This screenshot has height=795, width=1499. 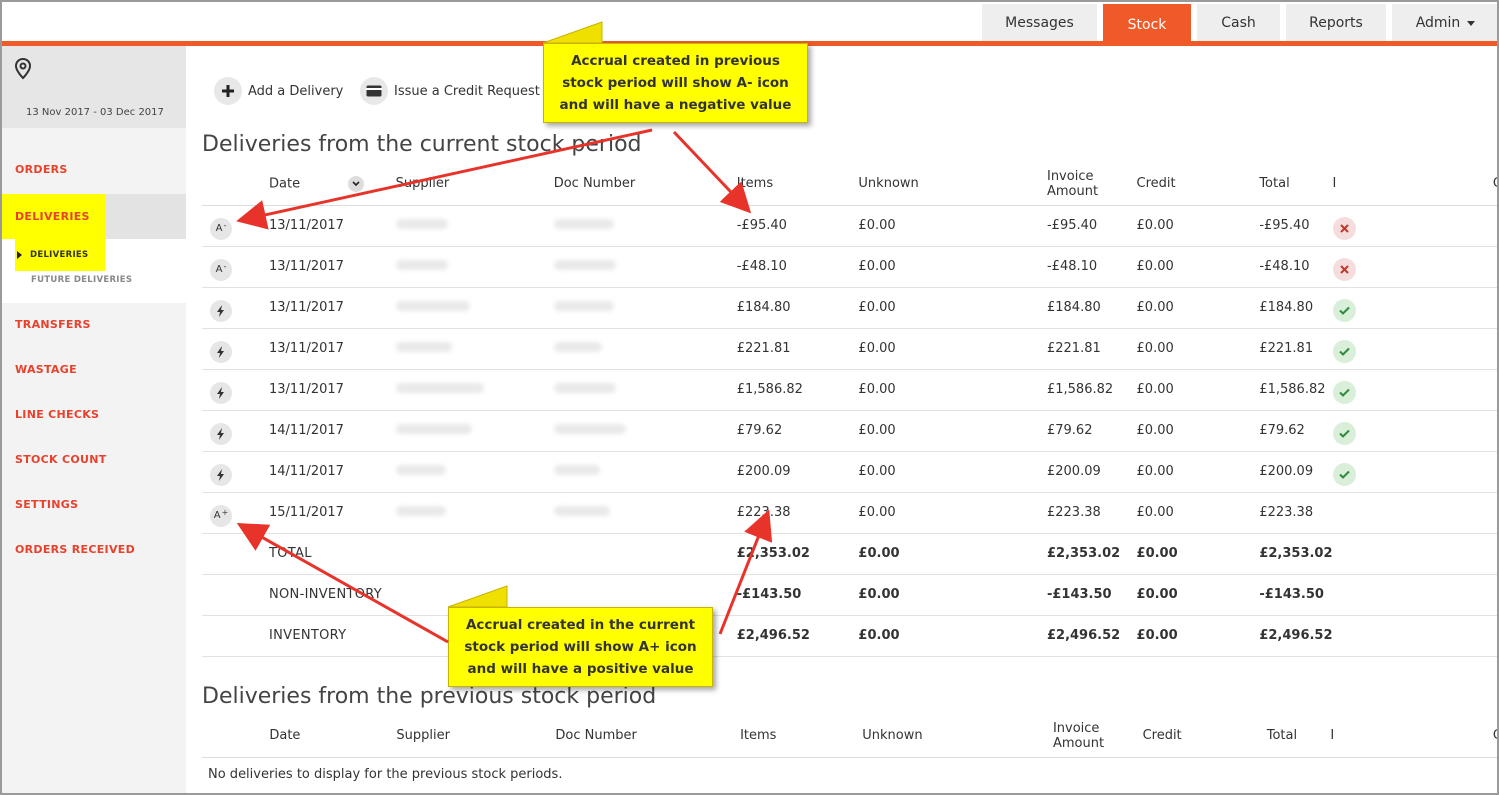 I want to click on accrual-plus-icon: A +, so click(x=221, y=515).